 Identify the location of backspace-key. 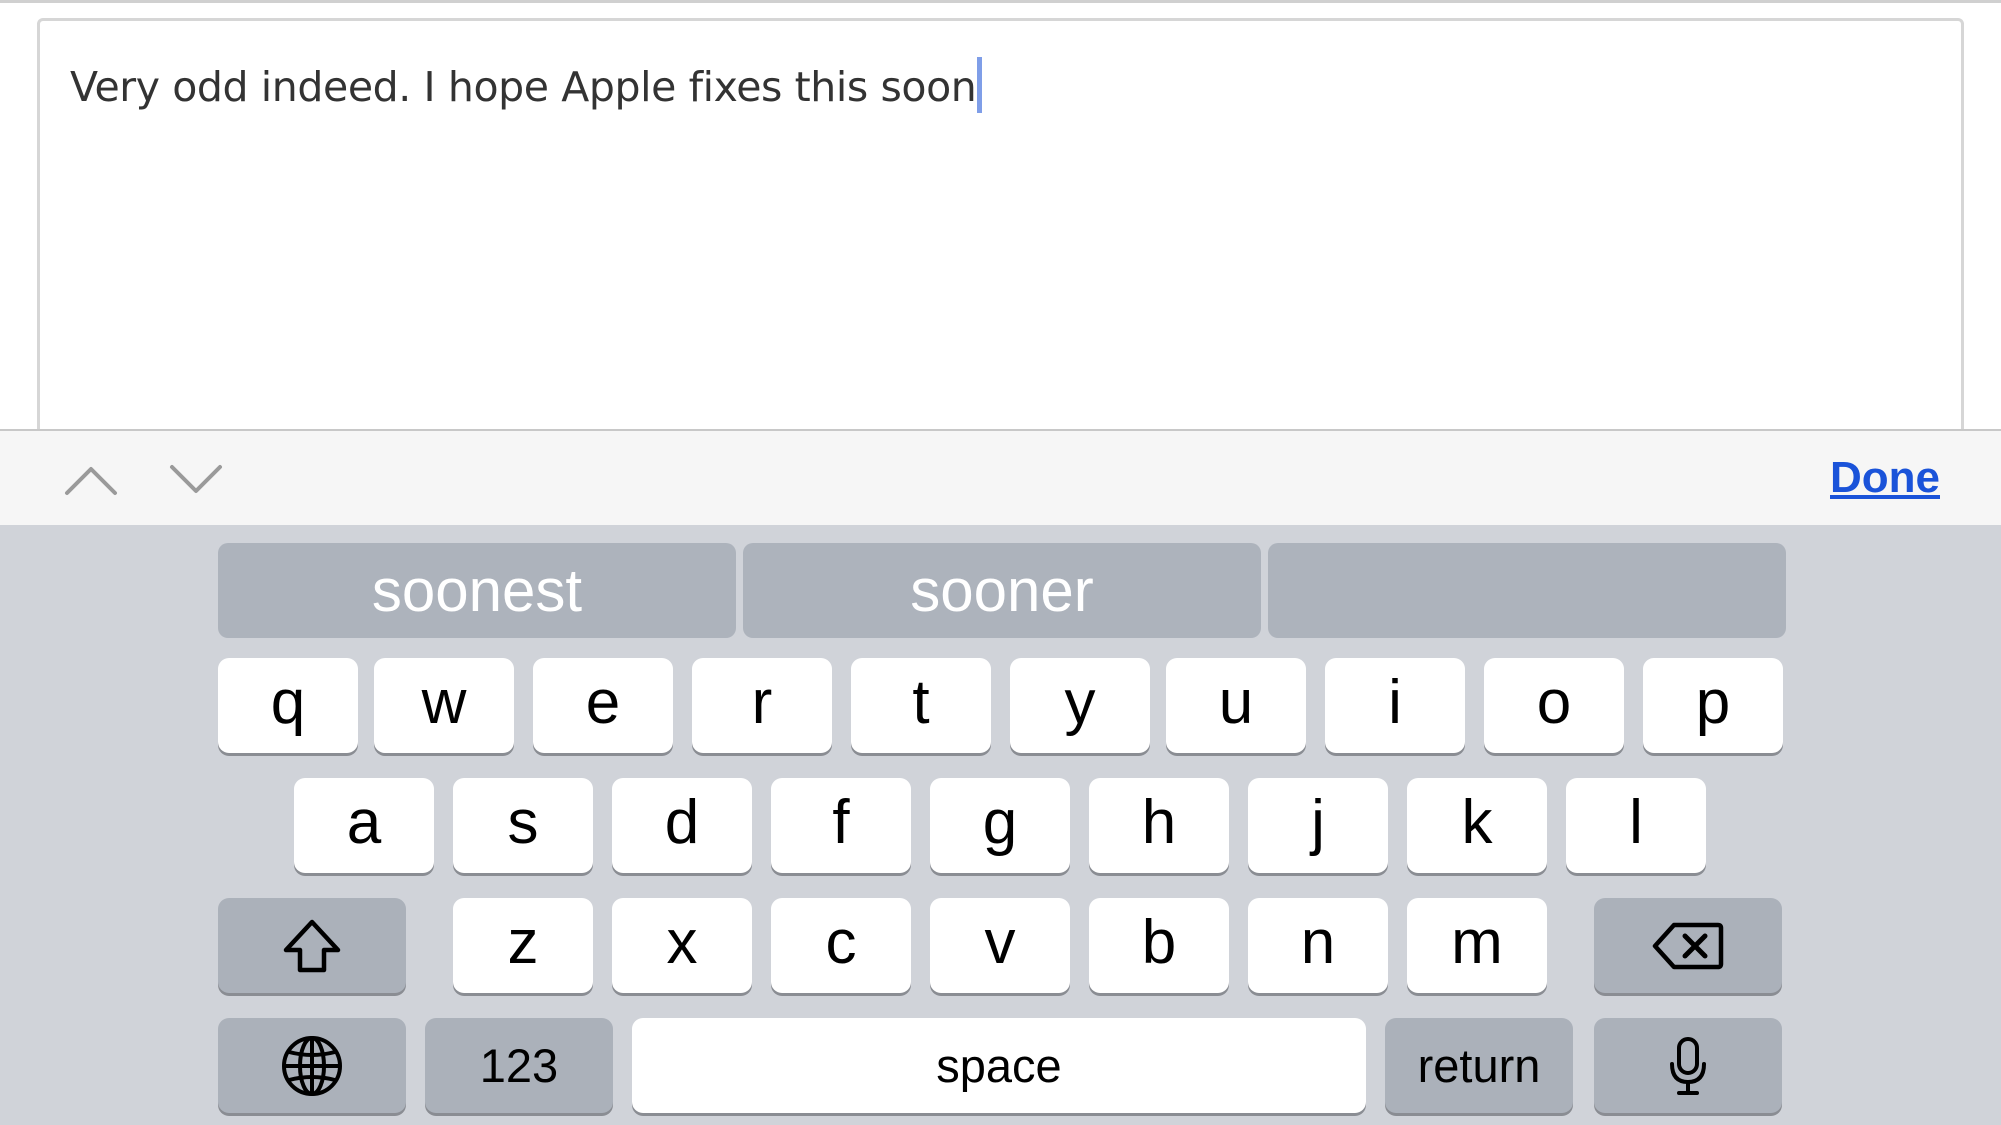
(1688, 945).